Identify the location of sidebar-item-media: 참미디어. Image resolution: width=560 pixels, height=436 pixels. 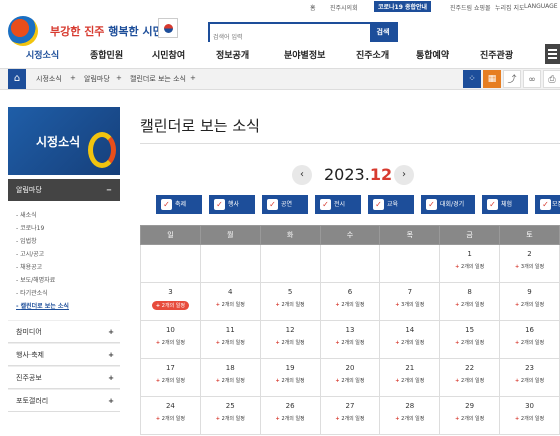
(64, 332).